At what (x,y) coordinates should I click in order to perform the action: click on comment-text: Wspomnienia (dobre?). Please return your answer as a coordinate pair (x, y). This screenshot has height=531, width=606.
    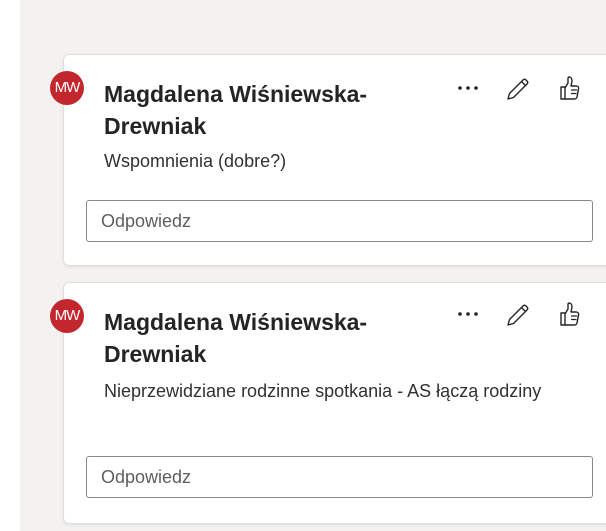
    Looking at the image, I should click on (195, 161).